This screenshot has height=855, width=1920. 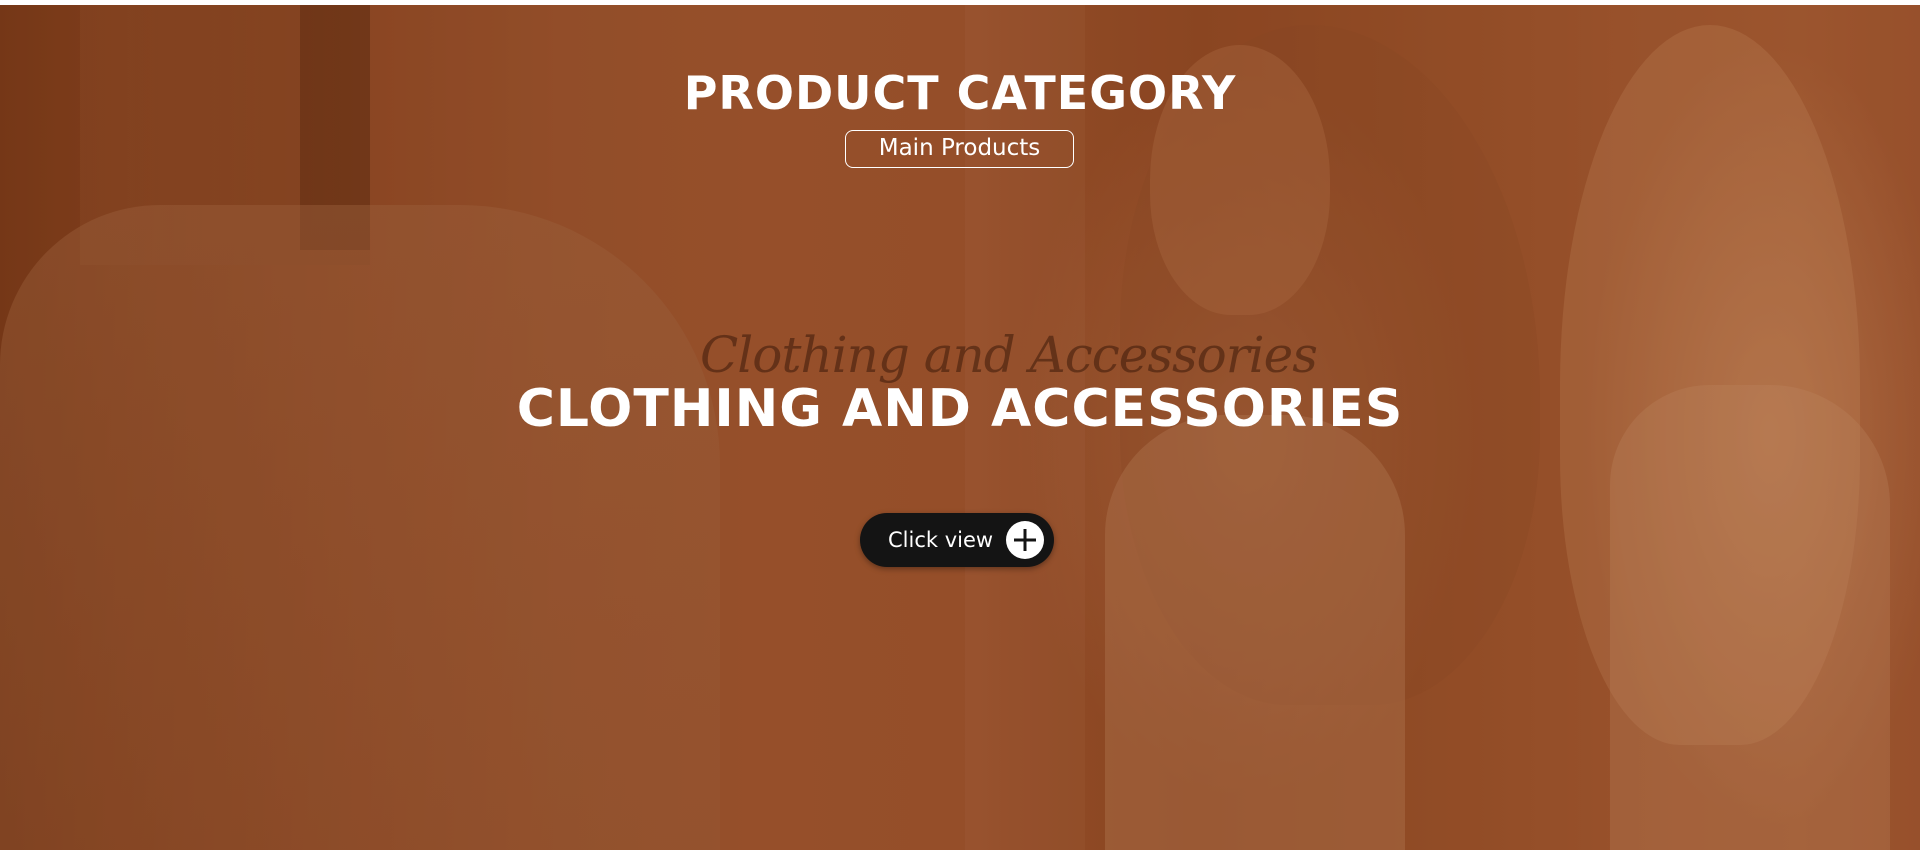 I want to click on plus-icon, so click(x=1025, y=540).